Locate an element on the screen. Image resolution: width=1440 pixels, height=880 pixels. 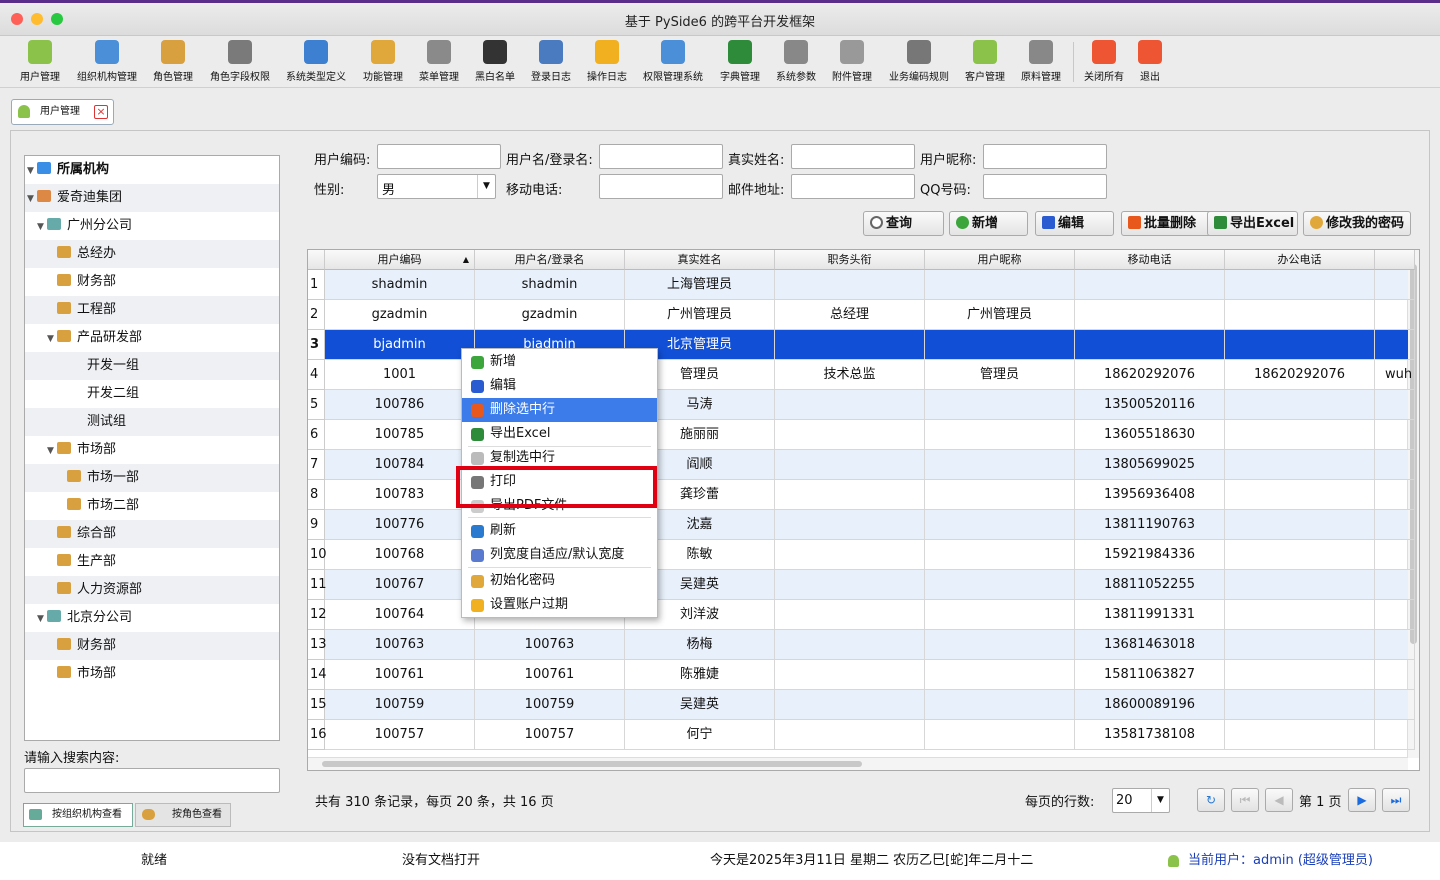
close-tab-icon: × is located at coordinates (101, 112).